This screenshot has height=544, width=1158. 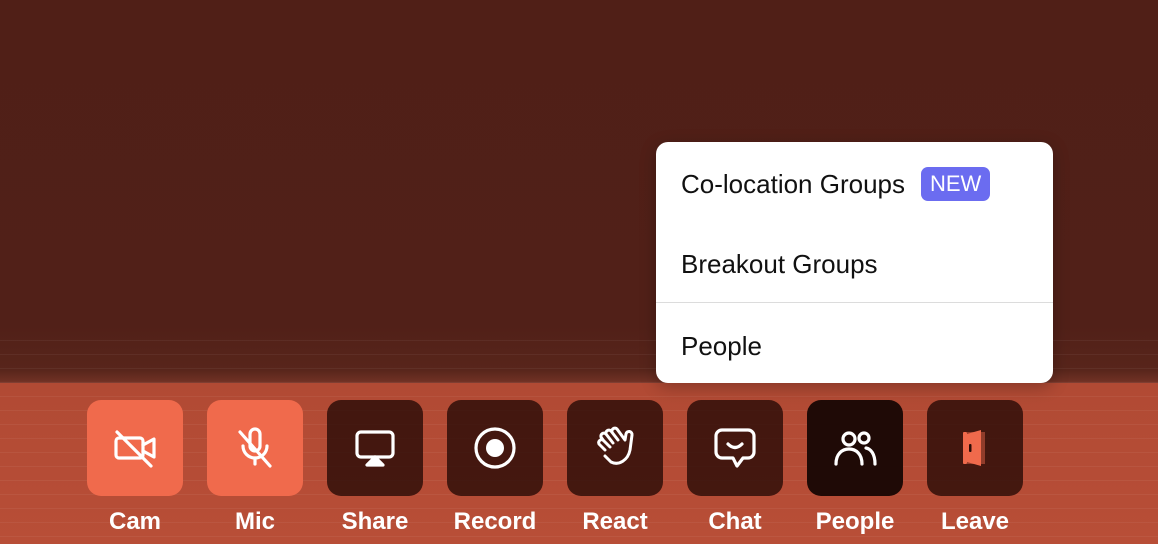 I want to click on door-icon, so click(x=974, y=448).